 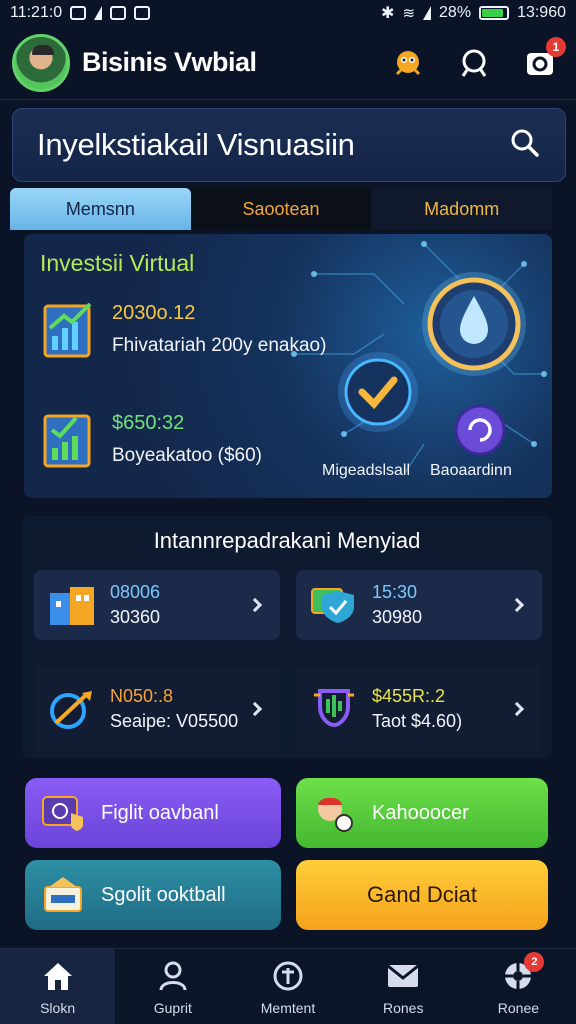 I want to click on report-chart-icon, so click(x=67, y=441).